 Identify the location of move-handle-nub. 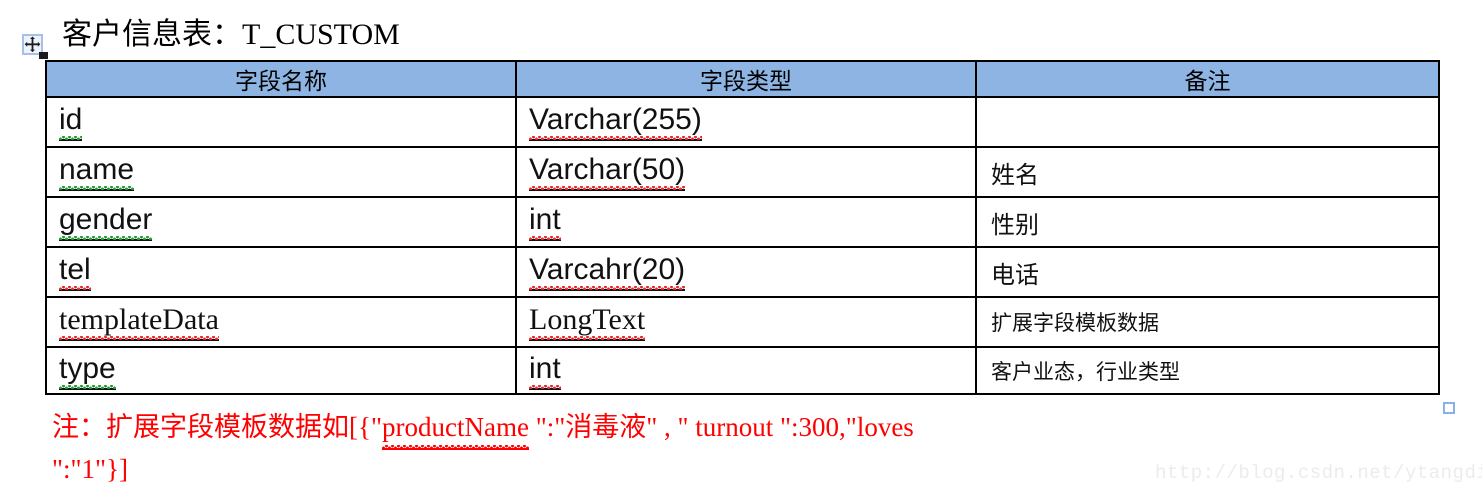
(43, 55).